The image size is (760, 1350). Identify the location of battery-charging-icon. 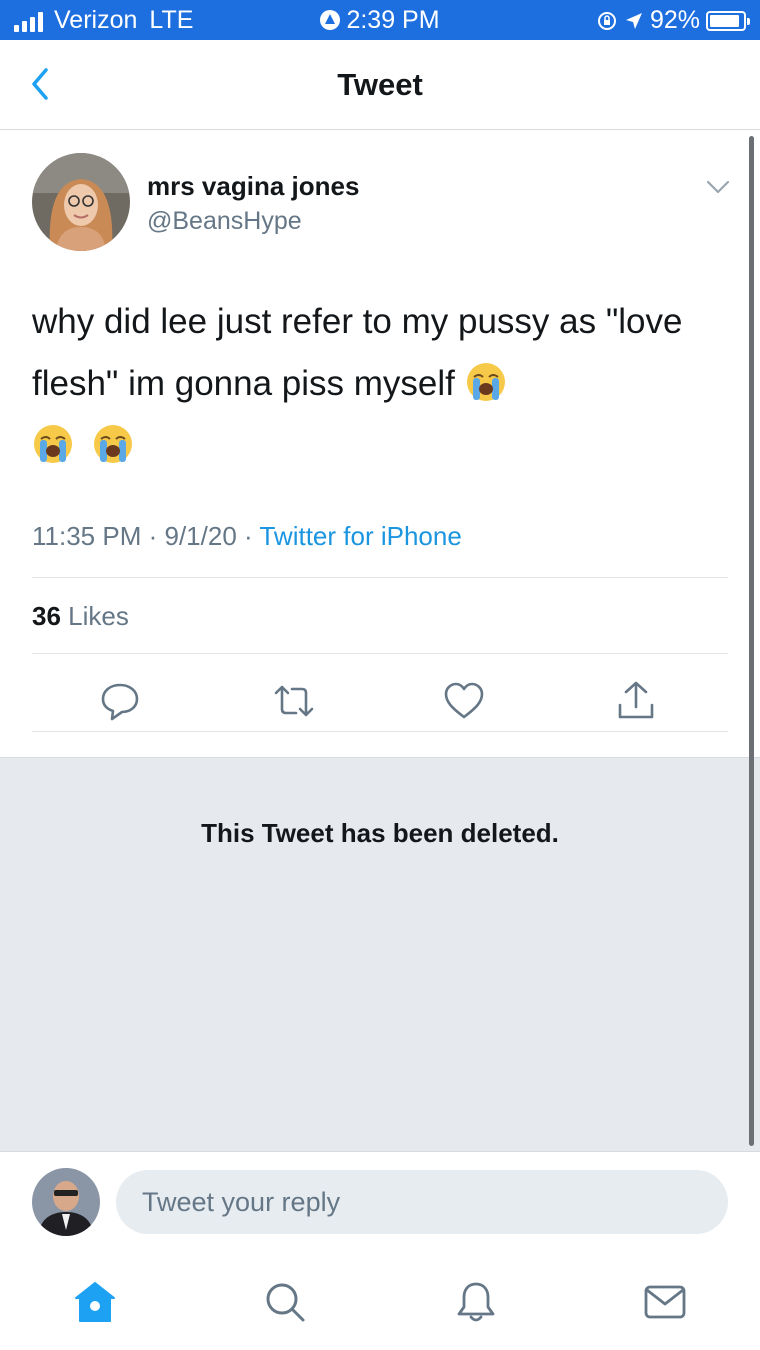
(728, 20).